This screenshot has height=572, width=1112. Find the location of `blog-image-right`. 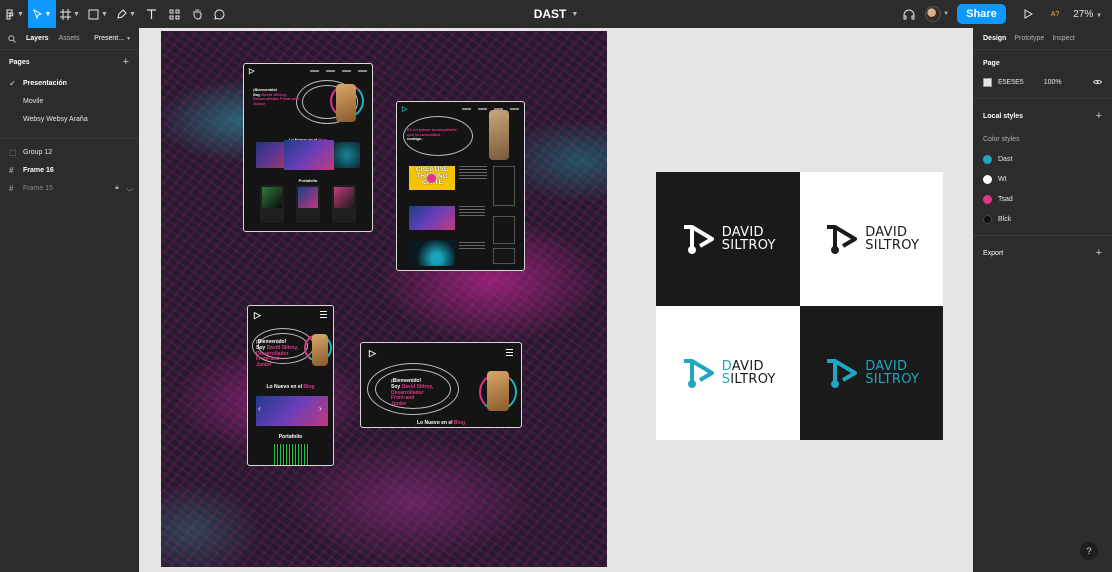

blog-image-right is located at coordinates (347, 155).